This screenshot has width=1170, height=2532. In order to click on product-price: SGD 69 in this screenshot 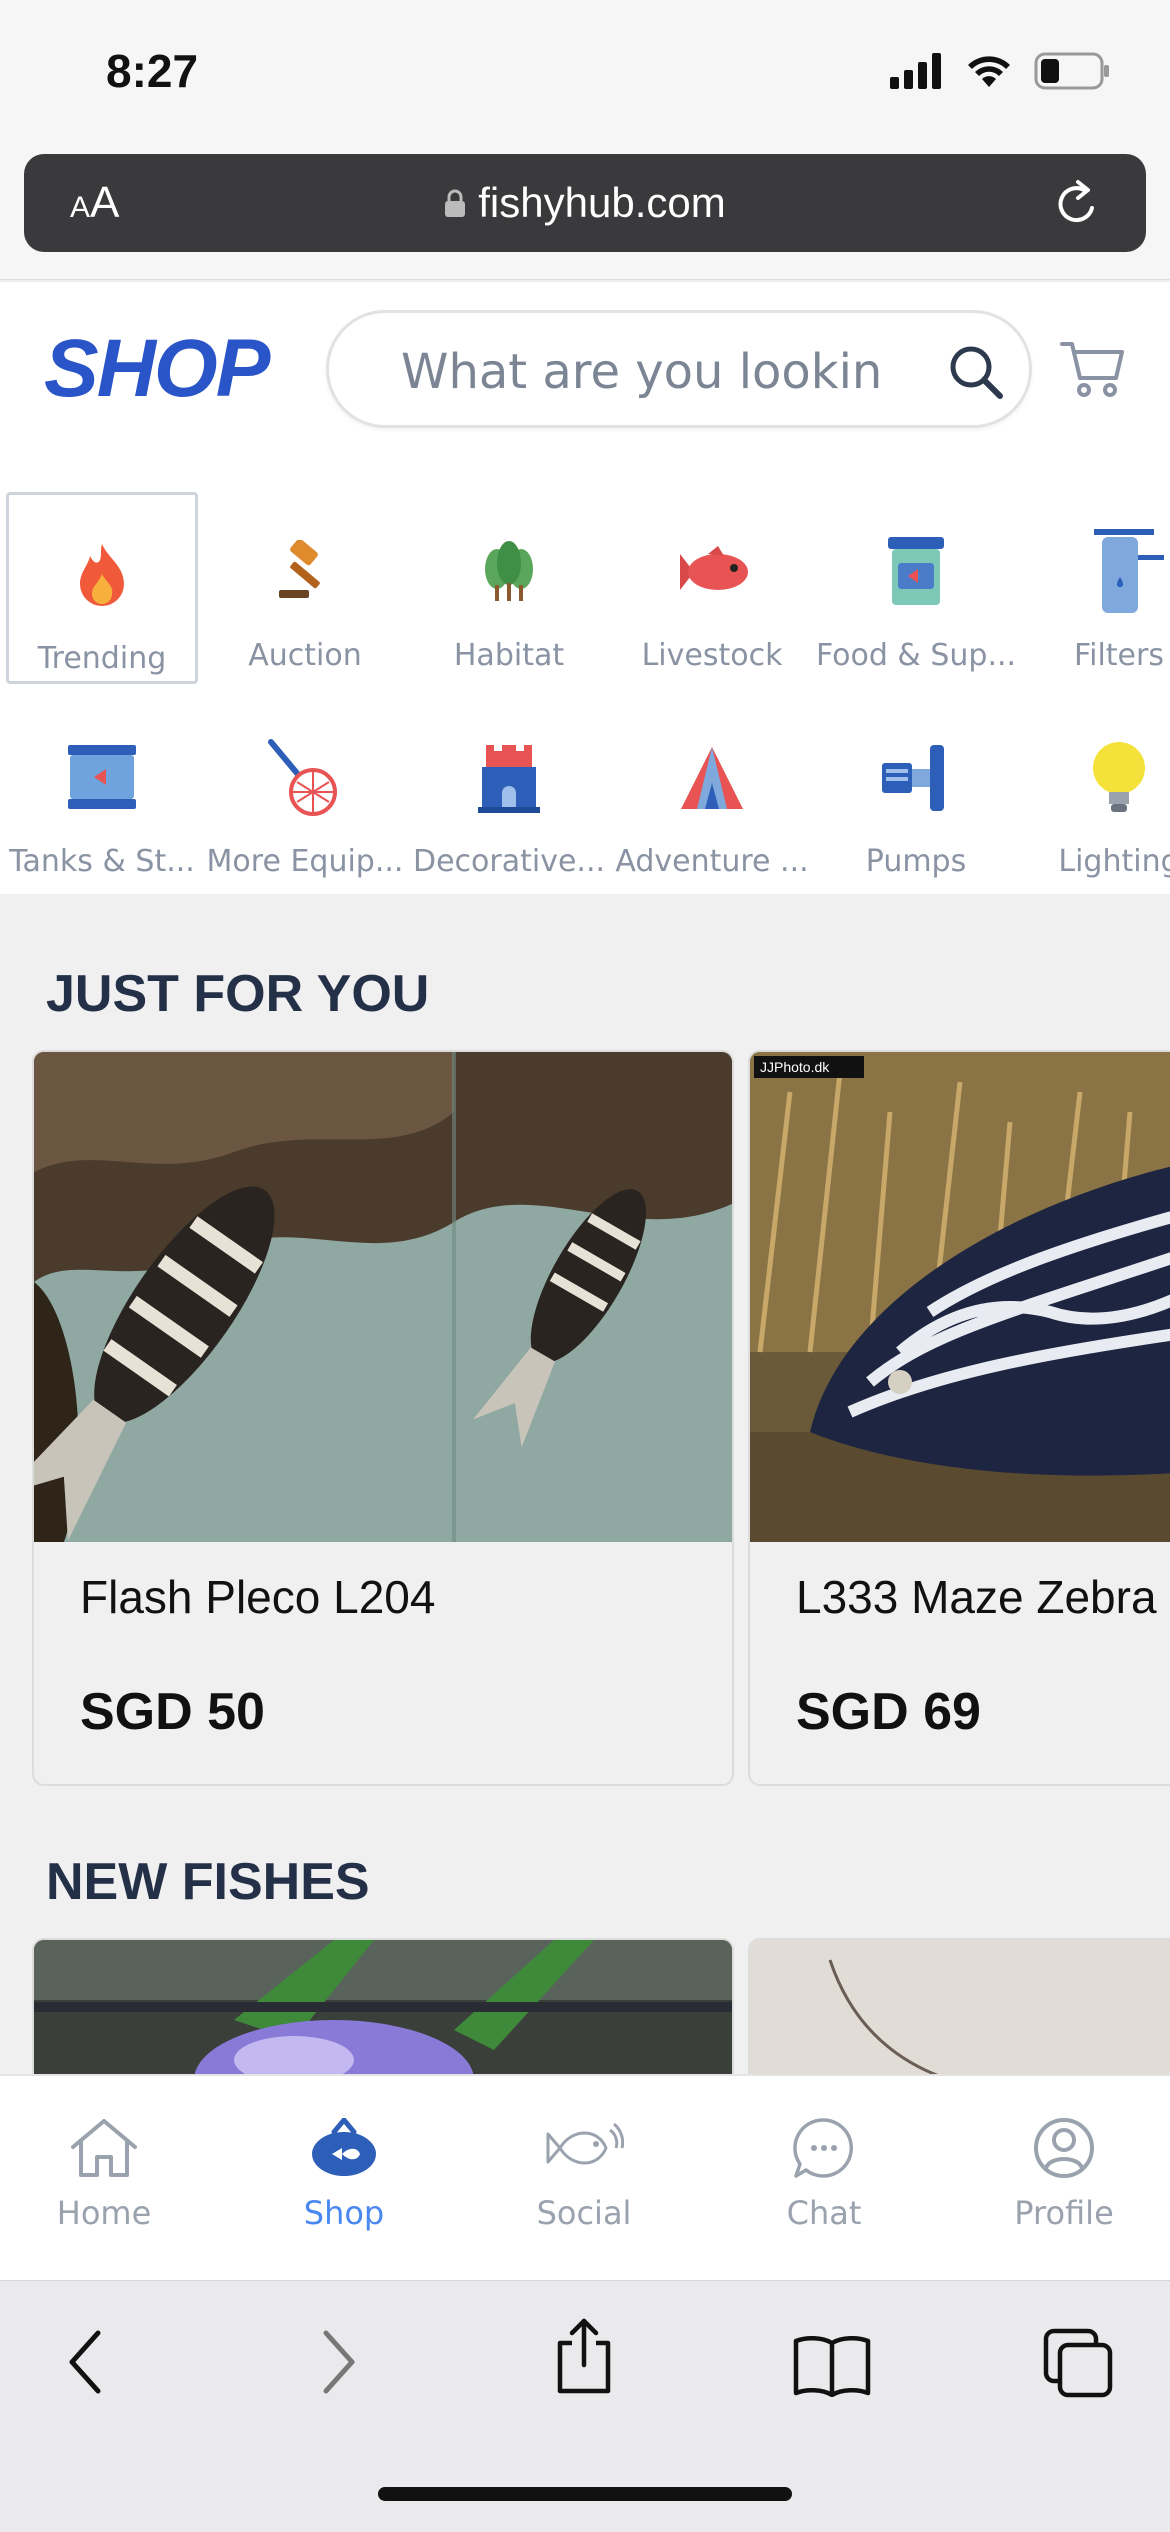, I will do `click(888, 1712)`.